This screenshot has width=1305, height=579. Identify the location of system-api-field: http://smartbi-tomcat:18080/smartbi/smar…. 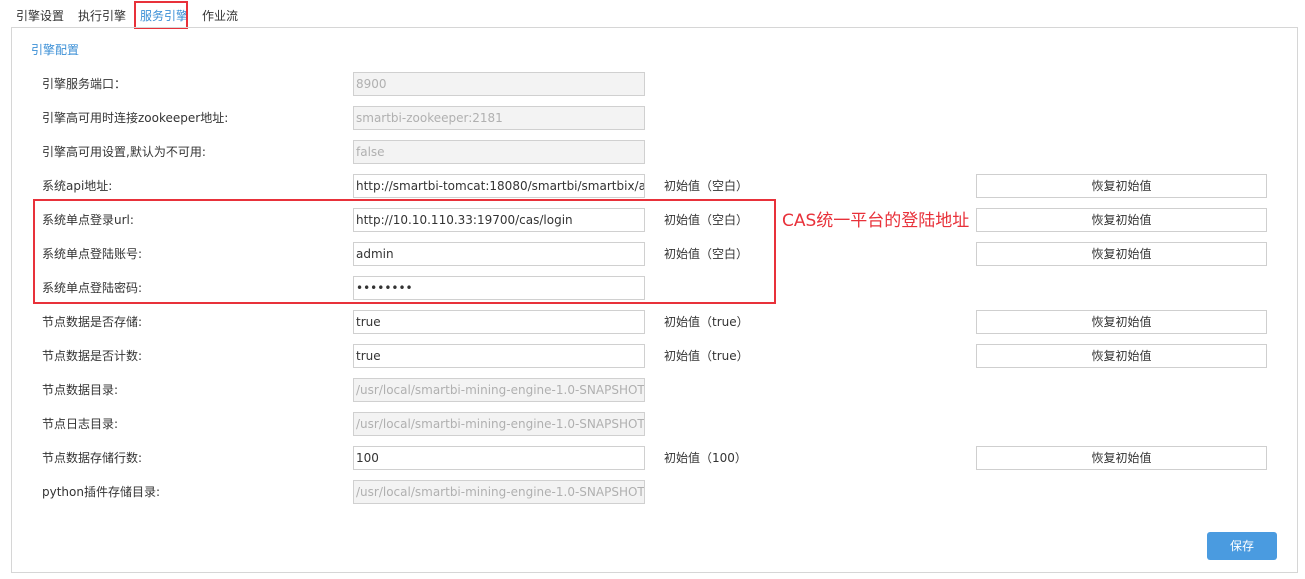
(499, 186).